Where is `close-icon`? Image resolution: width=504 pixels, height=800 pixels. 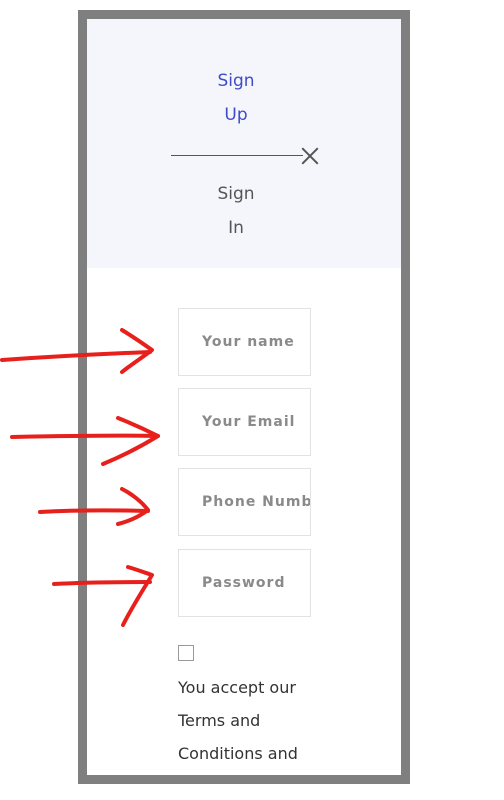
close-icon is located at coordinates (310, 156).